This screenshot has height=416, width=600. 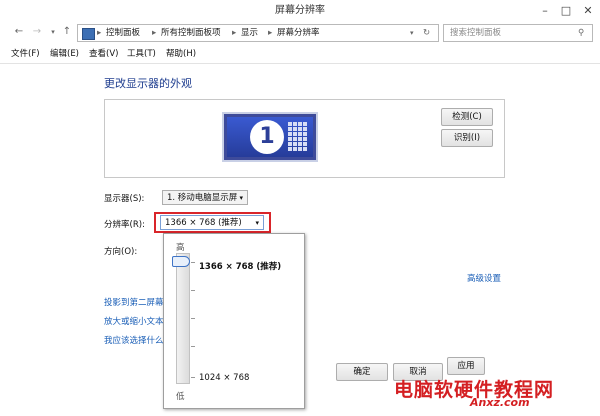 I want to click on maximize-button: □, so click(x=566, y=10).